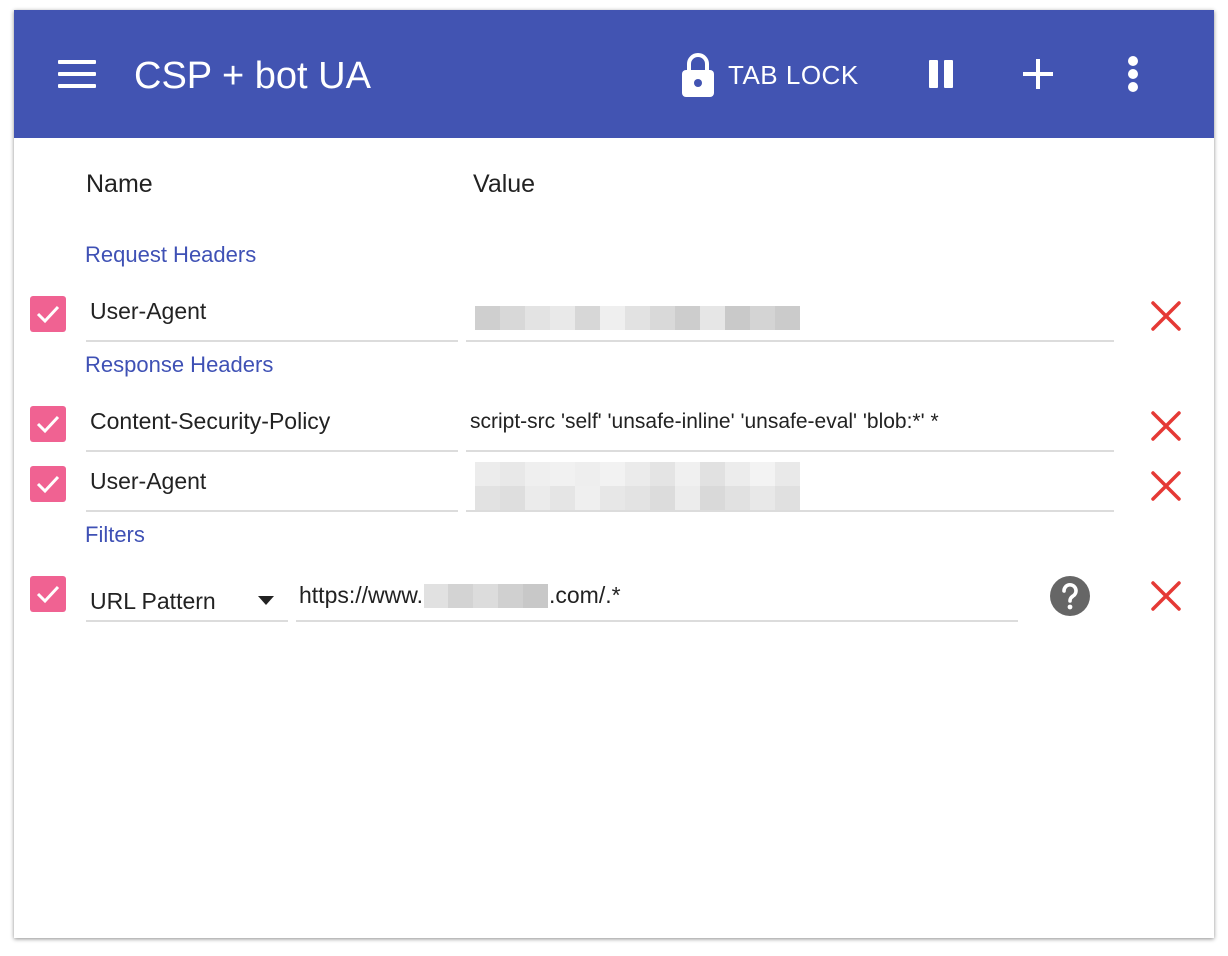 This screenshot has height=956, width=1228. What do you see at coordinates (1166, 316) in the screenshot?
I see `delete-request-header-1-icon` at bounding box center [1166, 316].